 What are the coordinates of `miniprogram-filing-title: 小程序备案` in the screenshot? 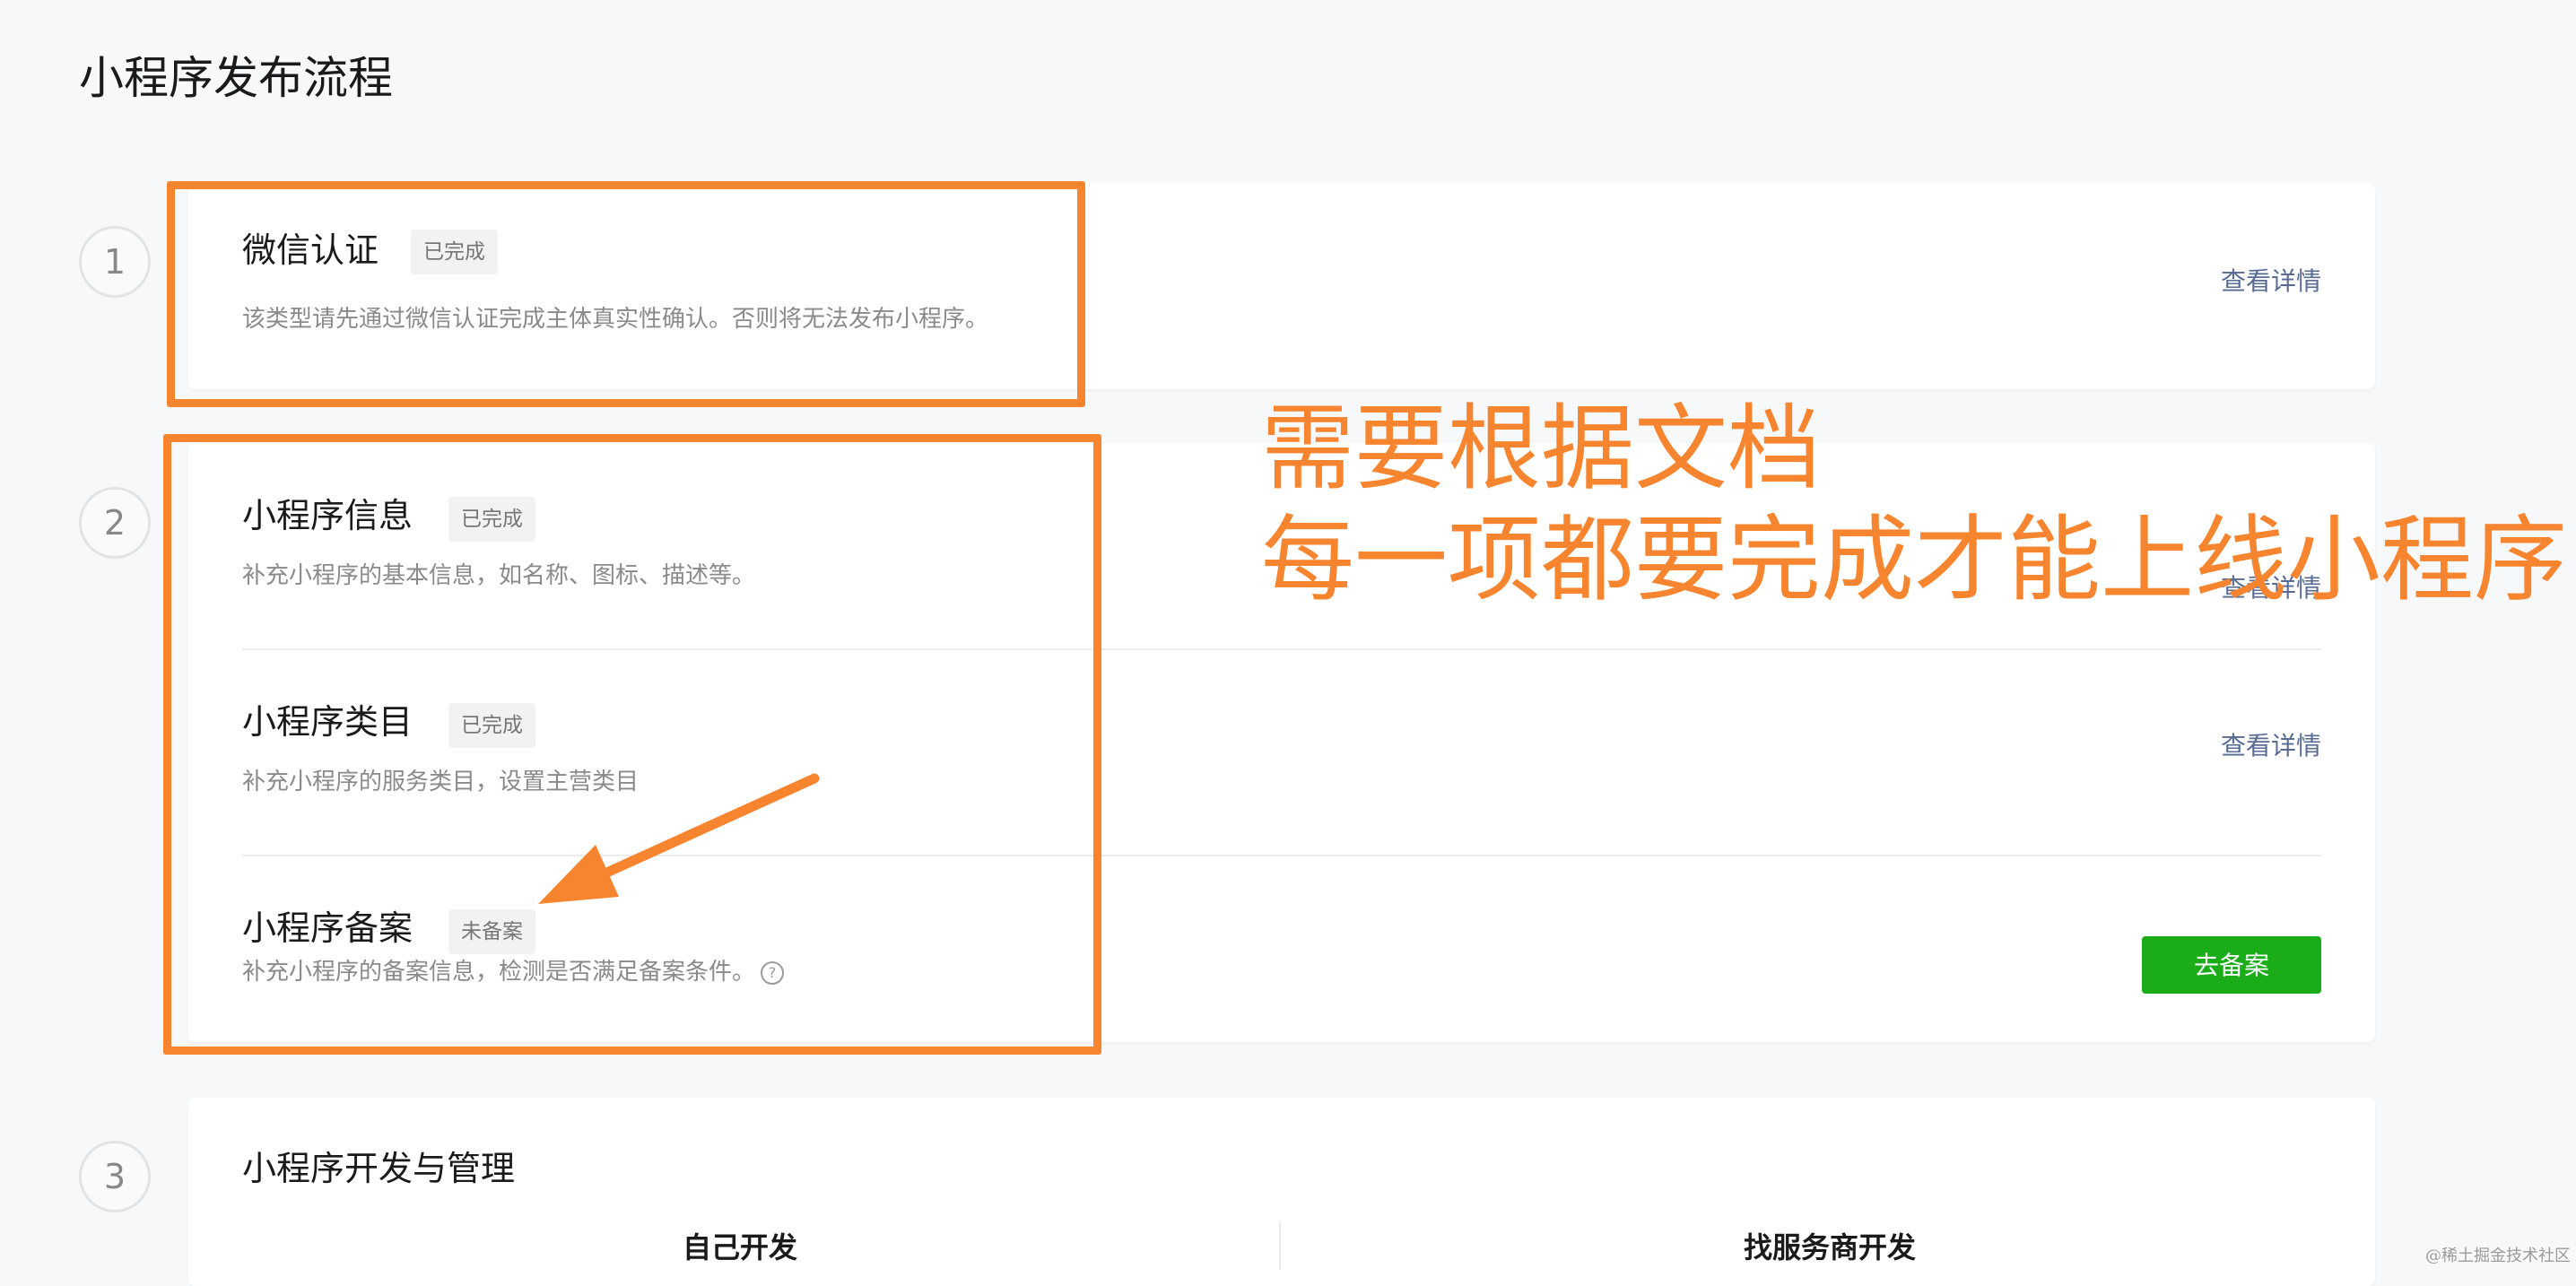 It's located at (327, 928).